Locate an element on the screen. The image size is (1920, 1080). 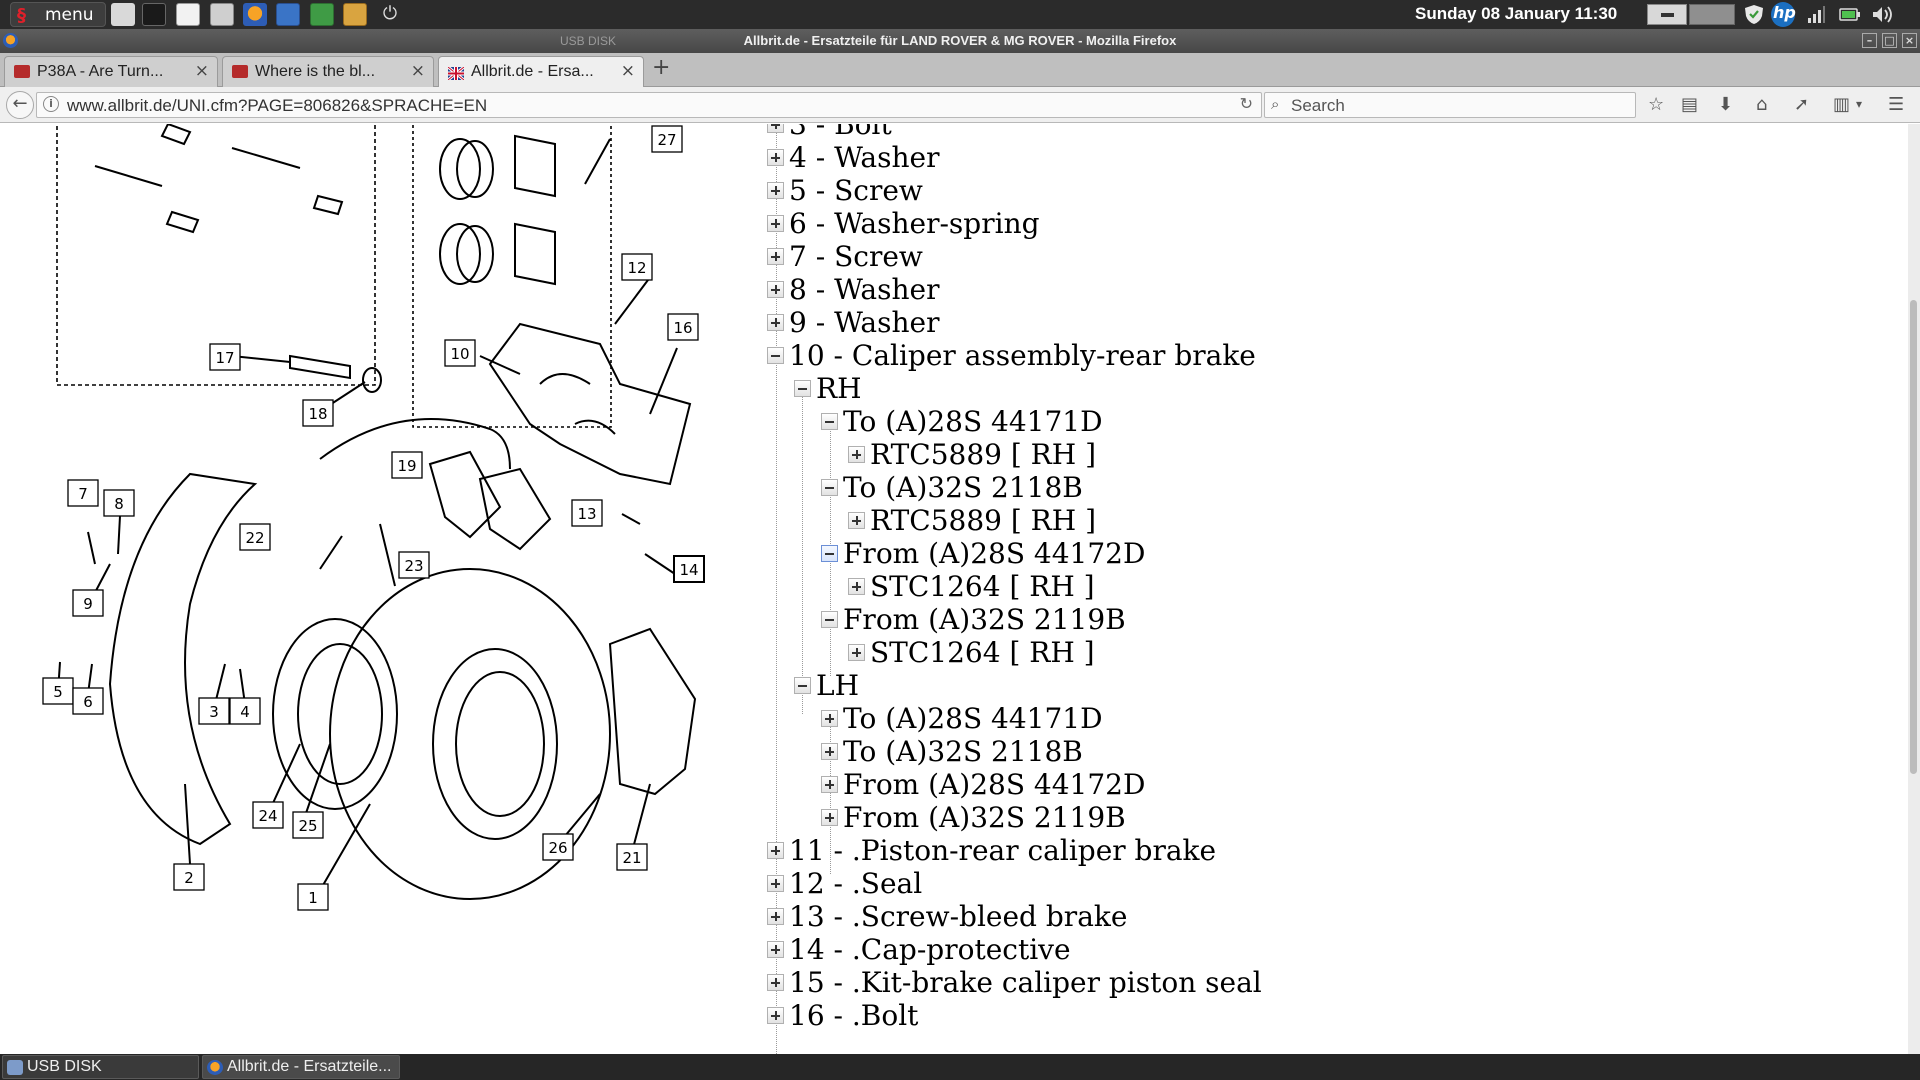
spreadsheet-launcher-icon is located at coordinates (322, 14).